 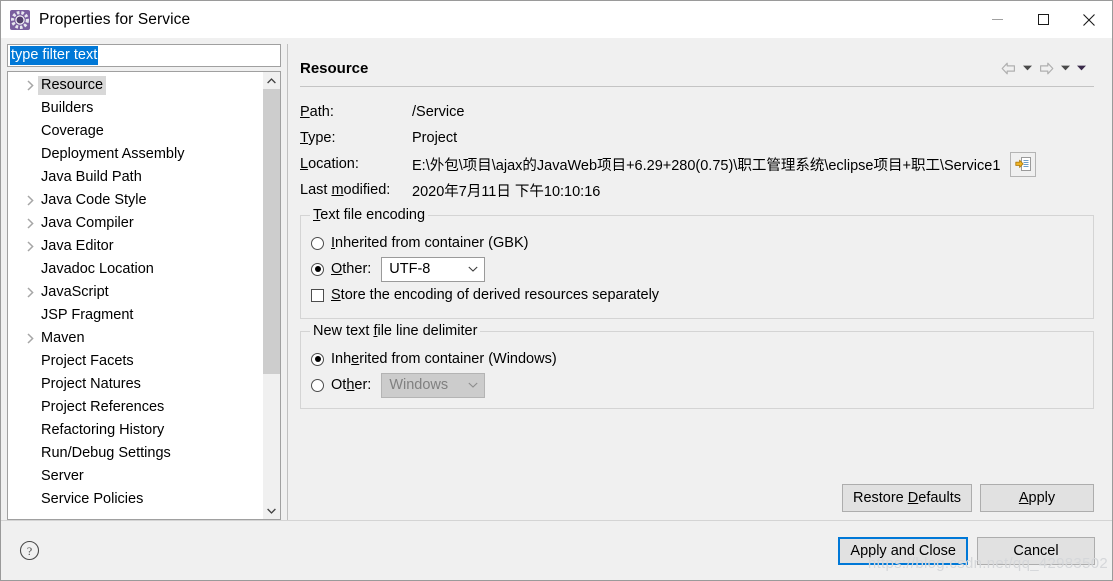 What do you see at coordinates (144, 55) in the screenshot?
I see `search-input: type filter text` at bounding box center [144, 55].